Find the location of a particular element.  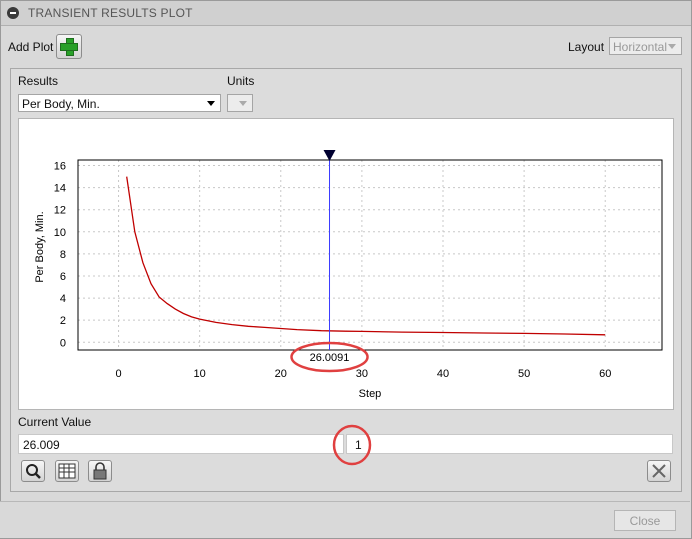

lock-icon is located at coordinates (100, 471).